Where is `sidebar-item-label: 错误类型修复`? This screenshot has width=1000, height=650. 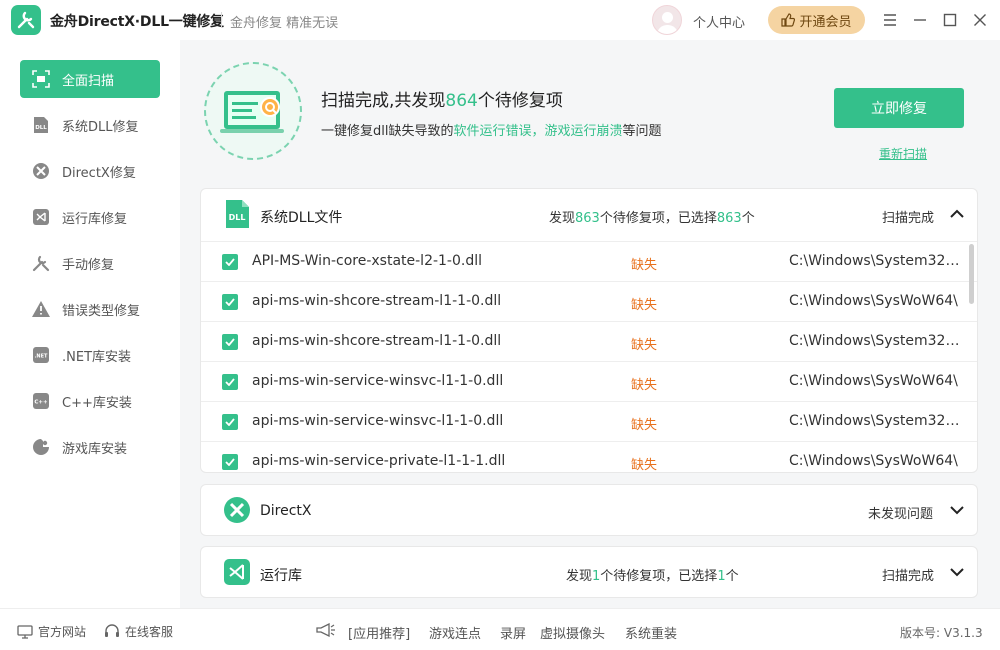
sidebar-item-label: 错误类型修复 is located at coordinates (101, 311).